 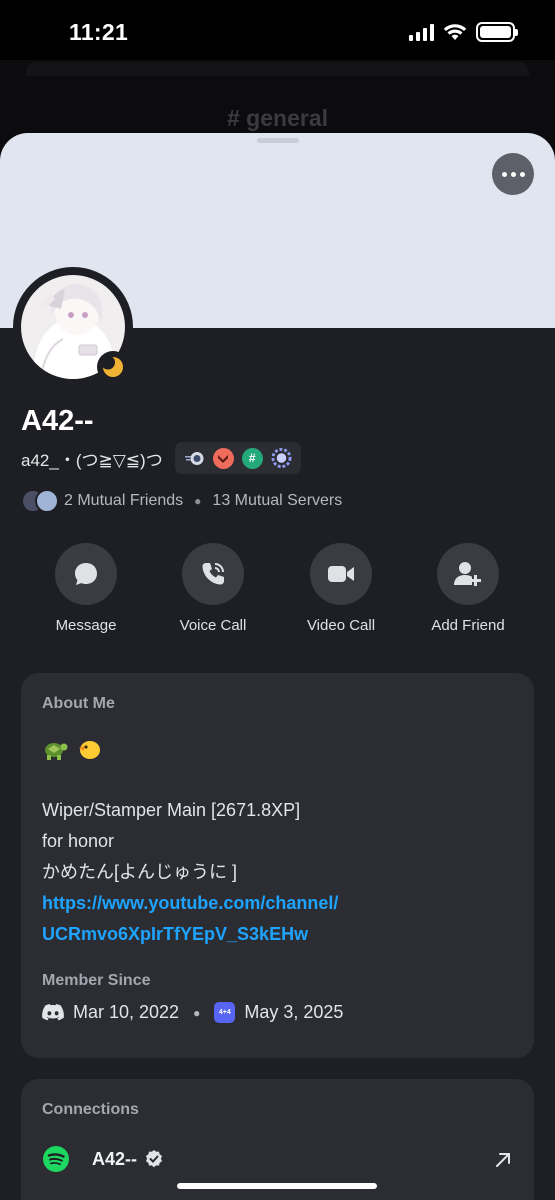 I want to click on message-button-label: Message, so click(x=86, y=625).